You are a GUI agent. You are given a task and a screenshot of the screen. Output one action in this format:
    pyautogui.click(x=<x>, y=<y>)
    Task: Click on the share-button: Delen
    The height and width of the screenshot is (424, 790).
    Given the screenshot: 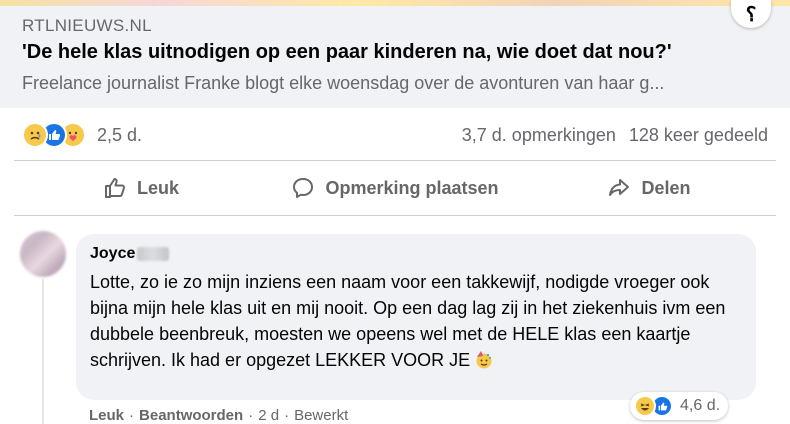 What is the action you would take?
    pyautogui.click(x=649, y=188)
    